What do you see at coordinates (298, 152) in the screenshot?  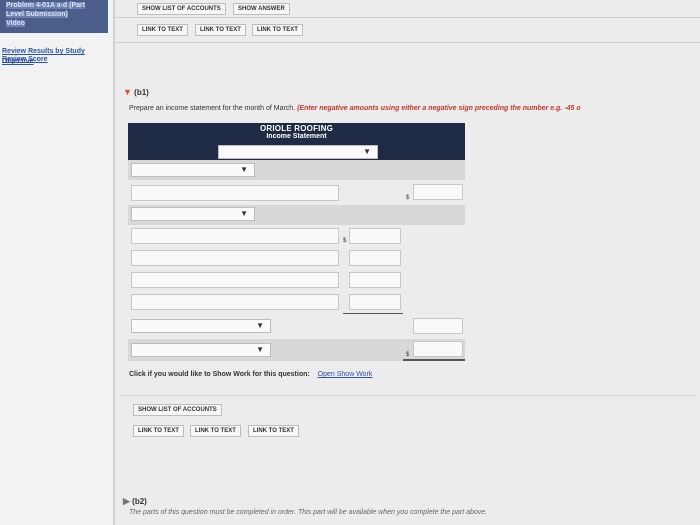 I see `period-select: ▼` at bounding box center [298, 152].